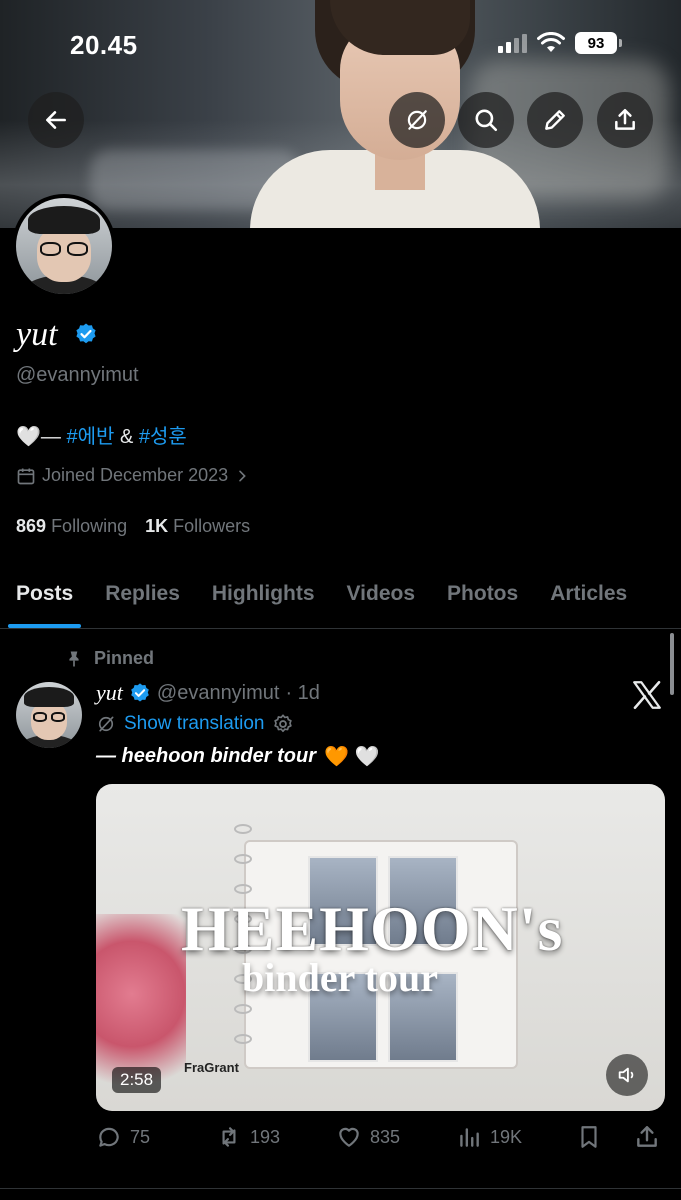  What do you see at coordinates (64, 246) in the screenshot?
I see `profile-avatar` at bounding box center [64, 246].